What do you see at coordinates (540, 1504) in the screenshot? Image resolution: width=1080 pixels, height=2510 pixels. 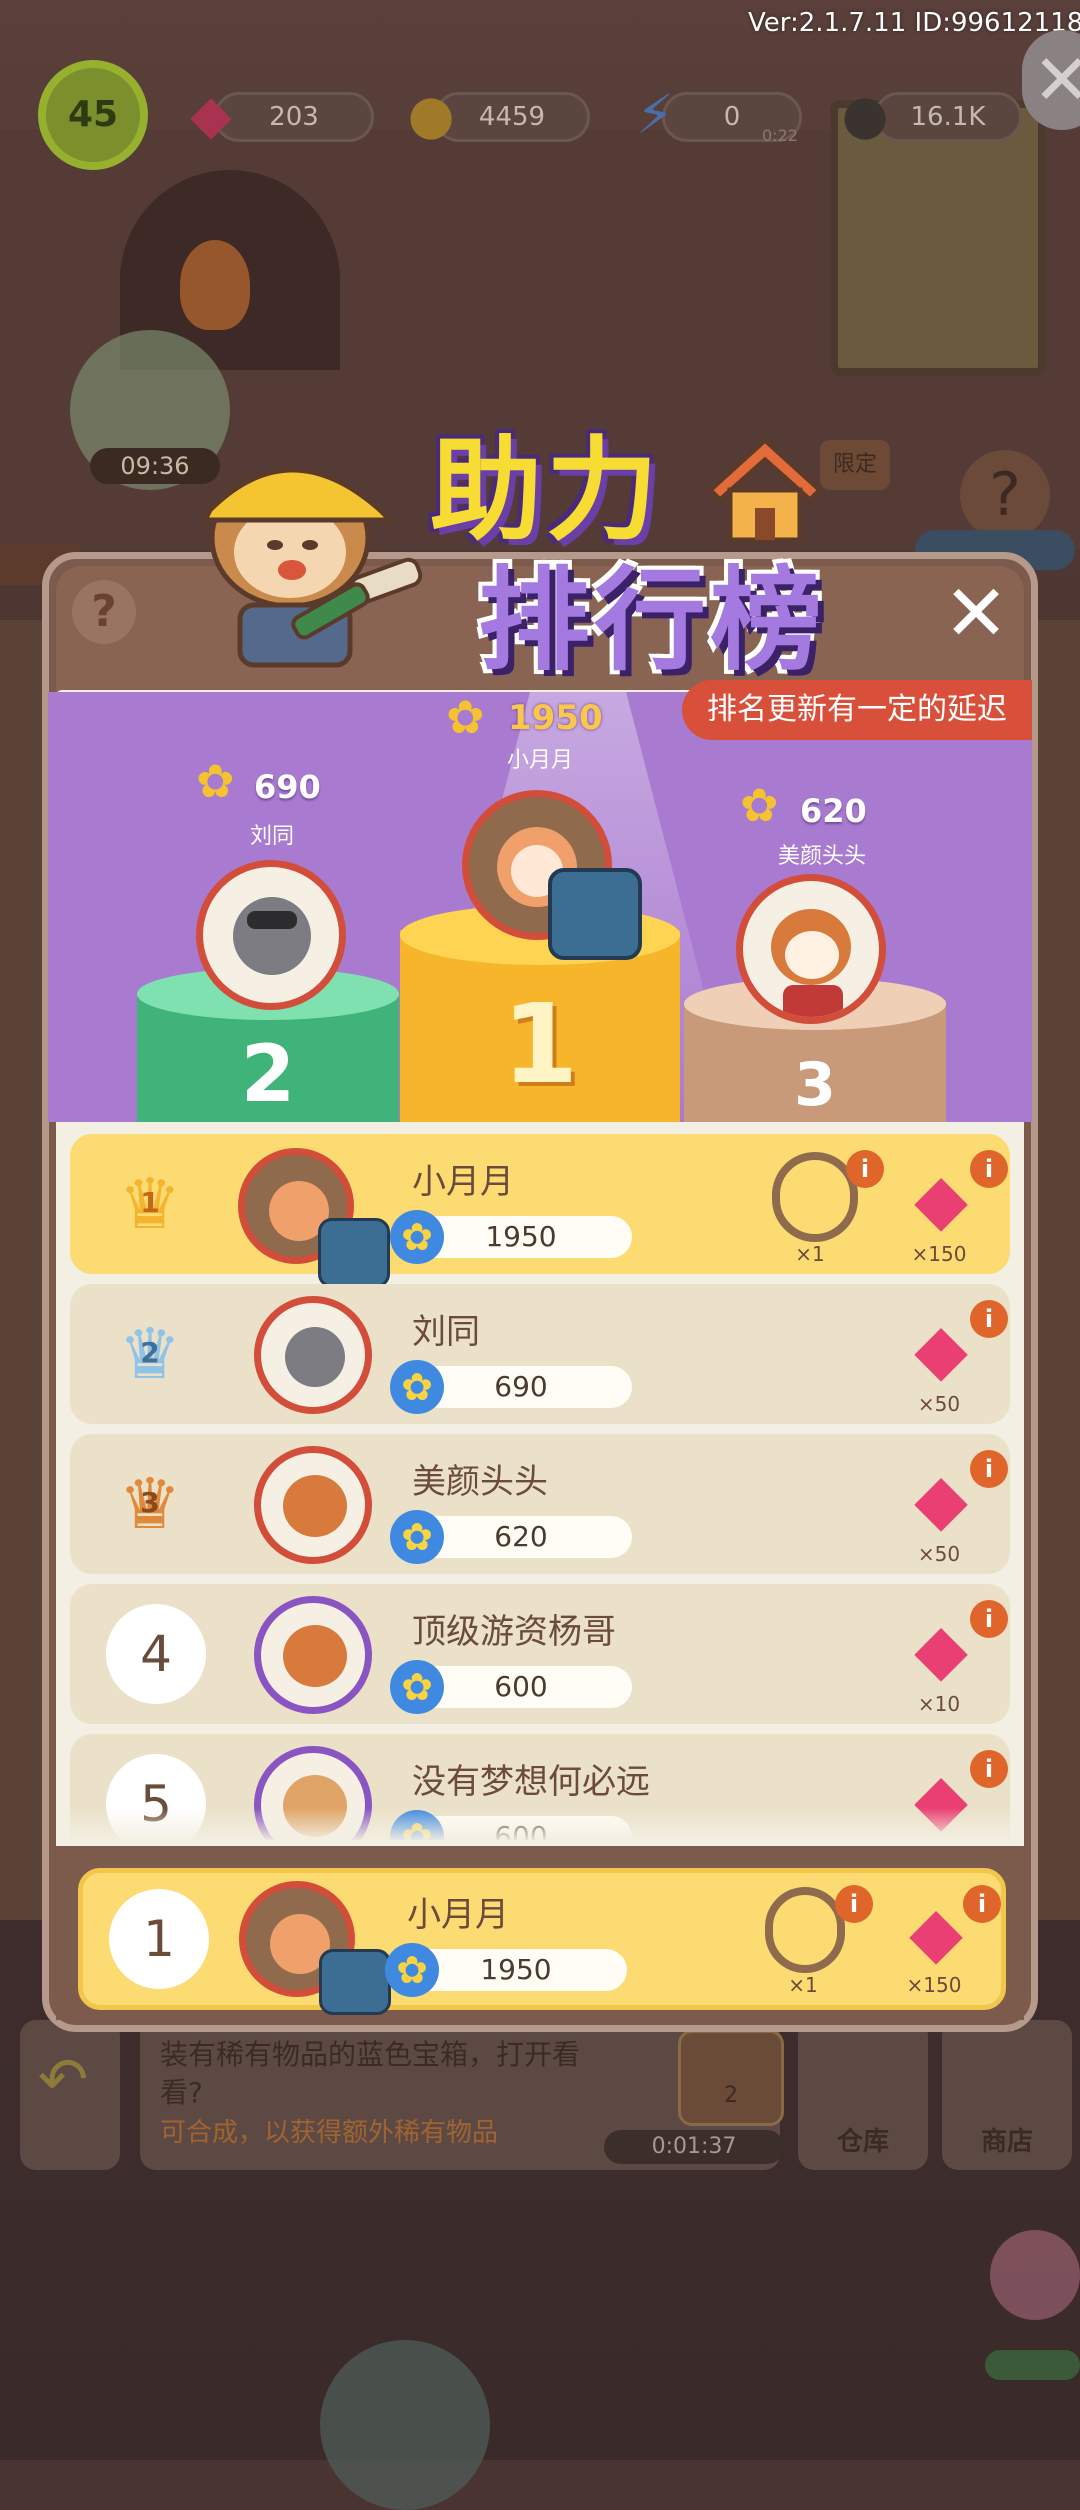 I see `ranking-row: ♛ 3 美颜头头 620 ✿ ◆ i ×50` at bounding box center [540, 1504].